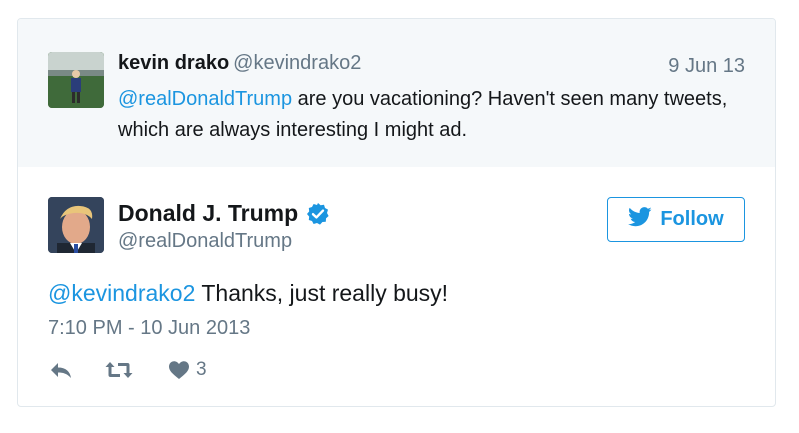 The image size is (799, 433). What do you see at coordinates (119, 370) in the screenshot?
I see `retweet-icon` at bounding box center [119, 370].